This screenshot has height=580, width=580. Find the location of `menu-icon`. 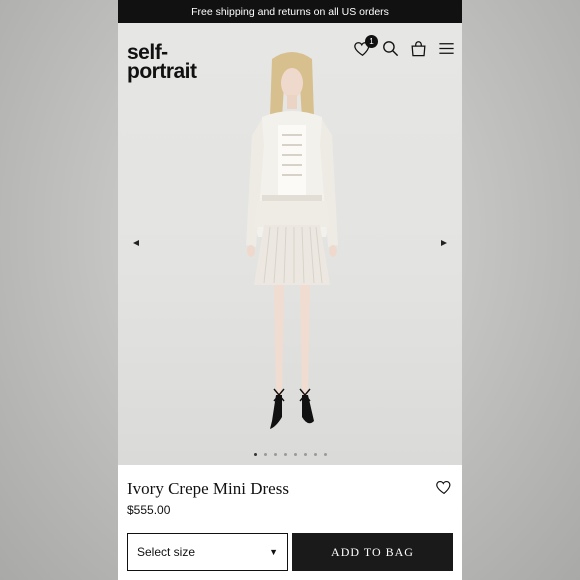

menu-icon is located at coordinates (446, 48).